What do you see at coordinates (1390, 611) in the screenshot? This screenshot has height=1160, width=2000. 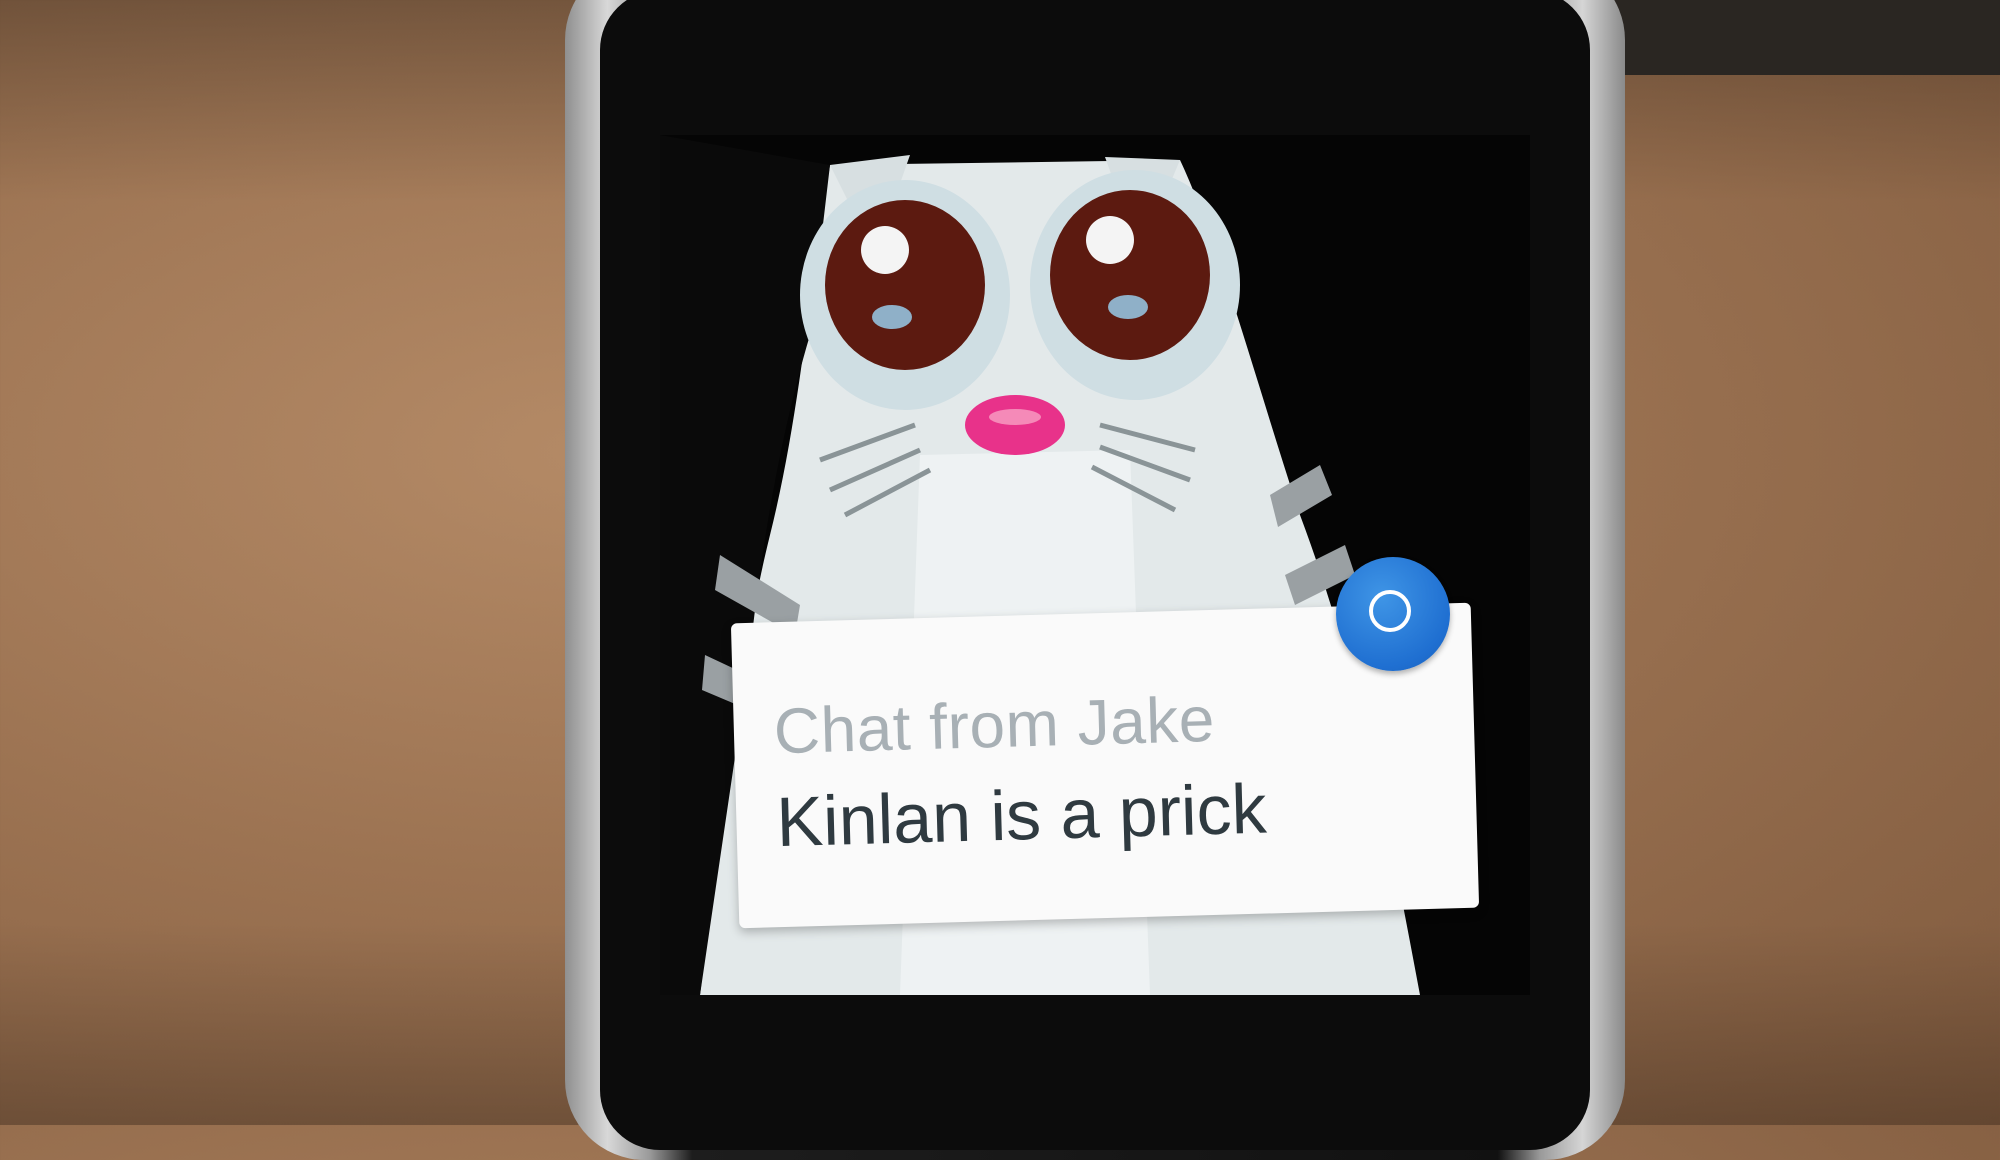 I see `ring-icon` at bounding box center [1390, 611].